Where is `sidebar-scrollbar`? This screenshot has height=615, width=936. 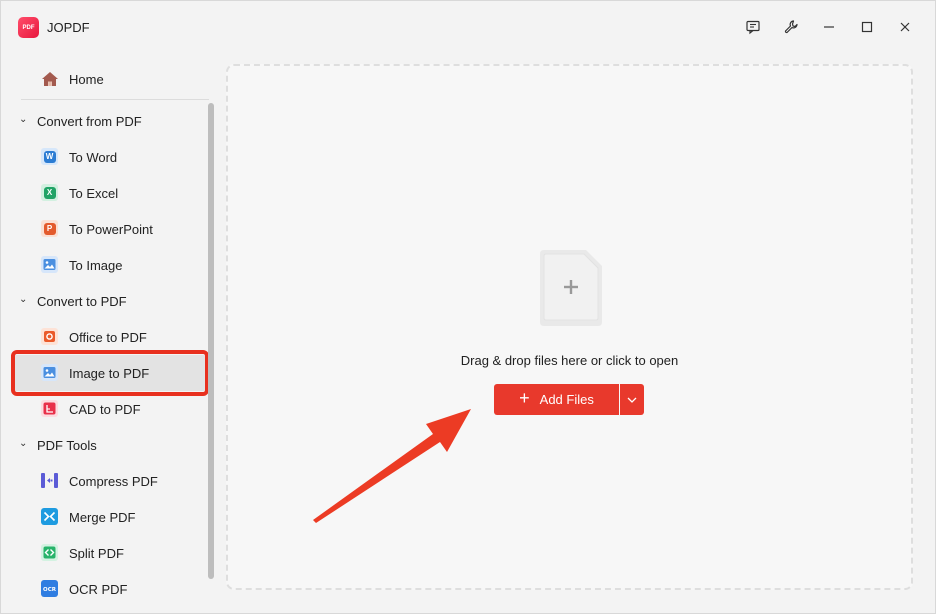
sidebar-scrollbar is located at coordinates (211, 341).